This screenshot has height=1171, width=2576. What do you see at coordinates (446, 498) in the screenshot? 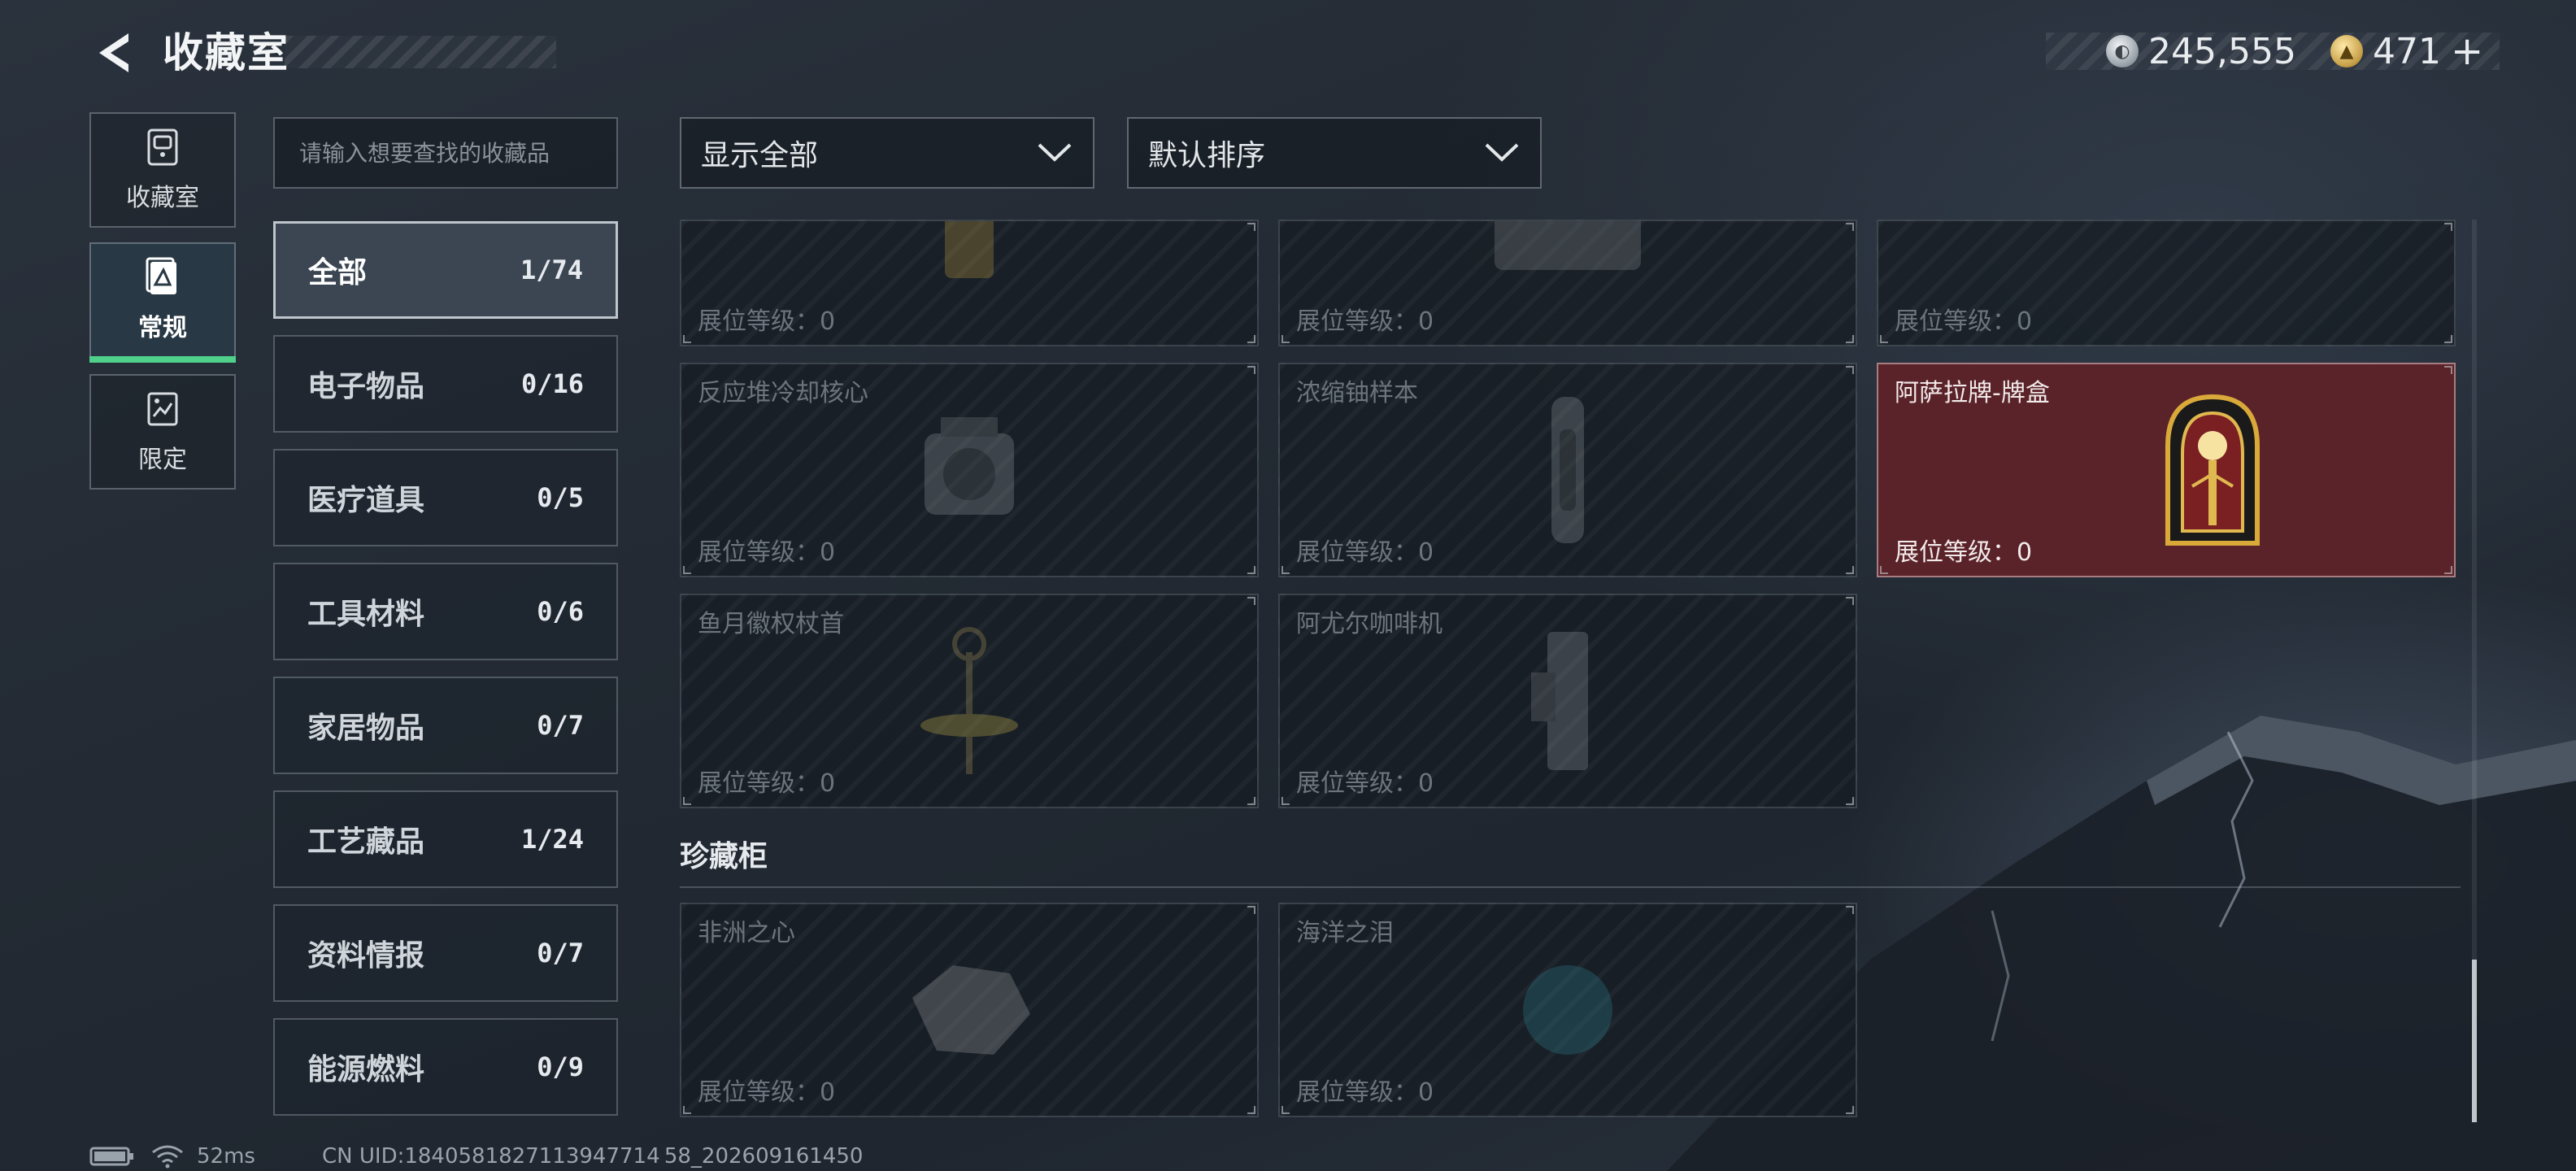
I see `category-medical: 医疗道具 0/5` at bounding box center [446, 498].